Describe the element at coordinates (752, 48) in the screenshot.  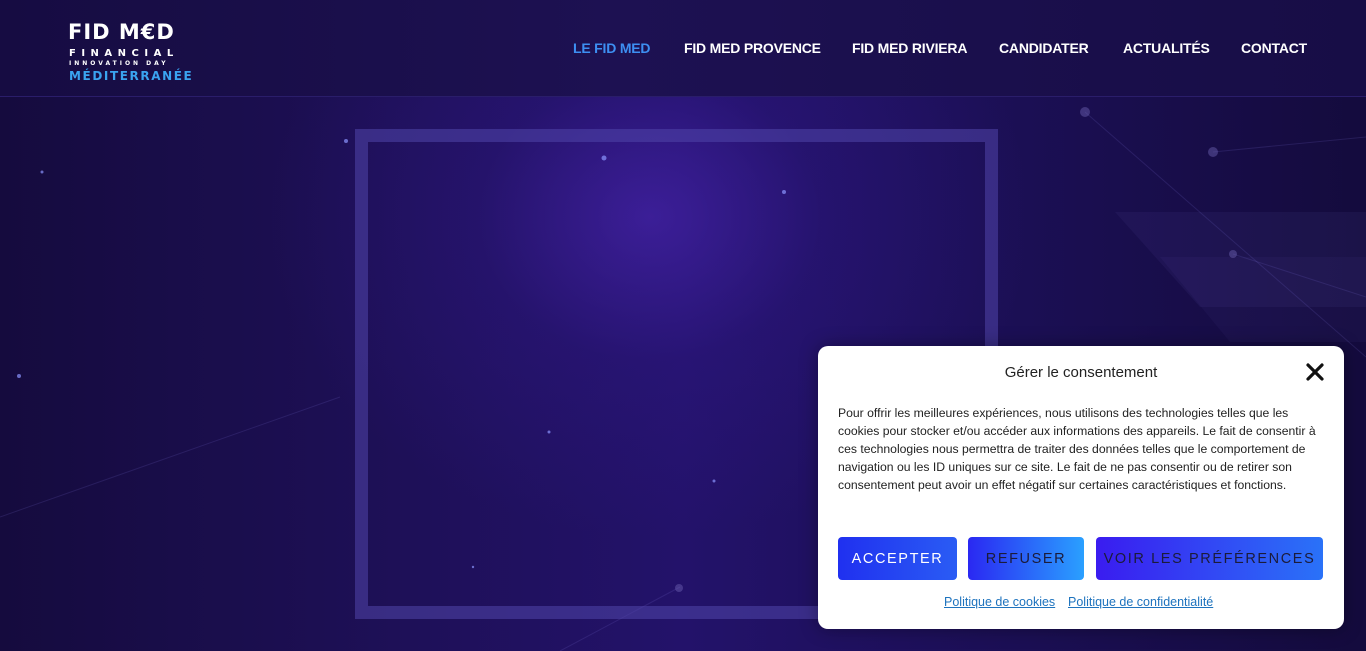
I see `nav-item-fid-med-provence: FID MED PROVENCE` at that location.